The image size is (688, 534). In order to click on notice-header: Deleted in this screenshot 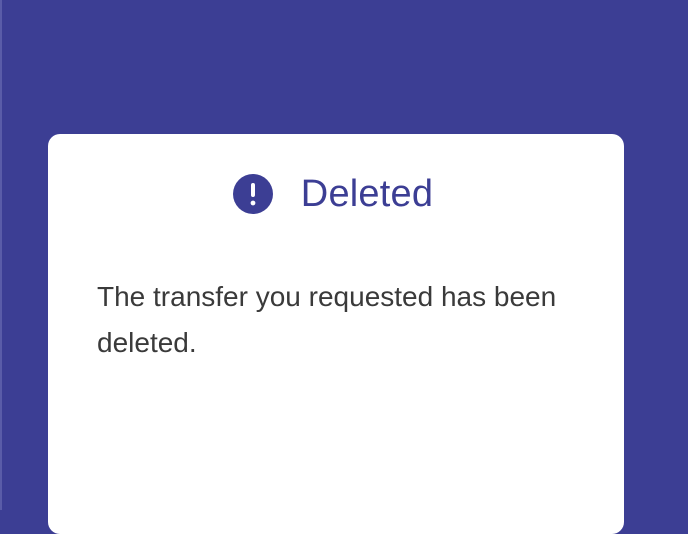, I will do `click(336, 194)`.